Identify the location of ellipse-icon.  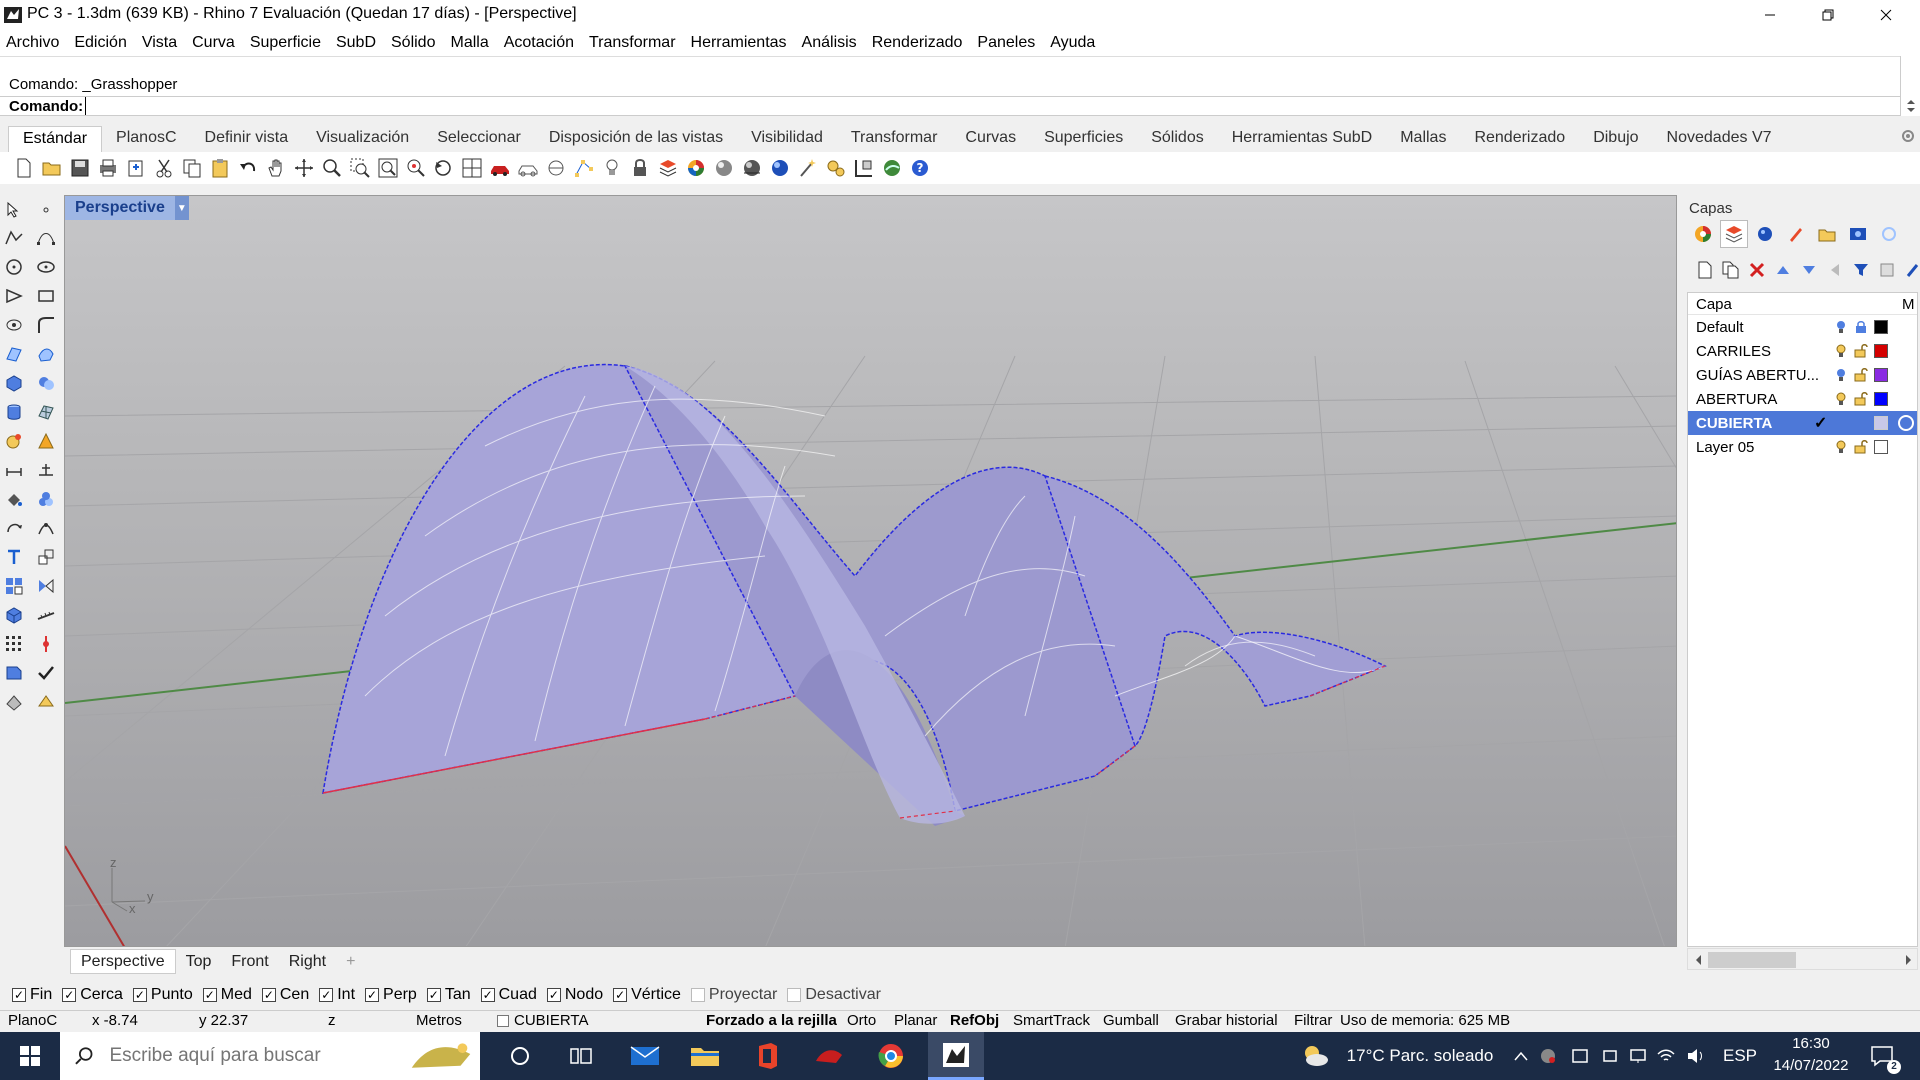
(46, 267).